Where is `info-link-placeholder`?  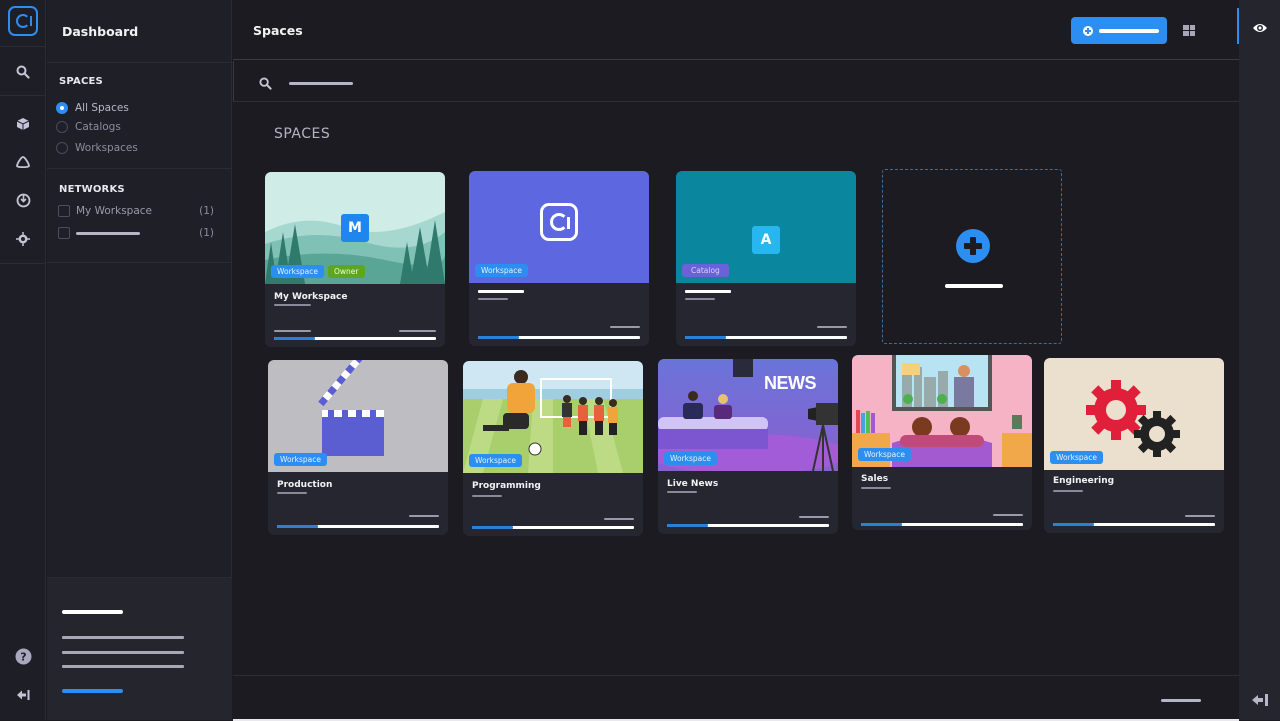 info-link-placeholder is located at coordinates (92, 691).